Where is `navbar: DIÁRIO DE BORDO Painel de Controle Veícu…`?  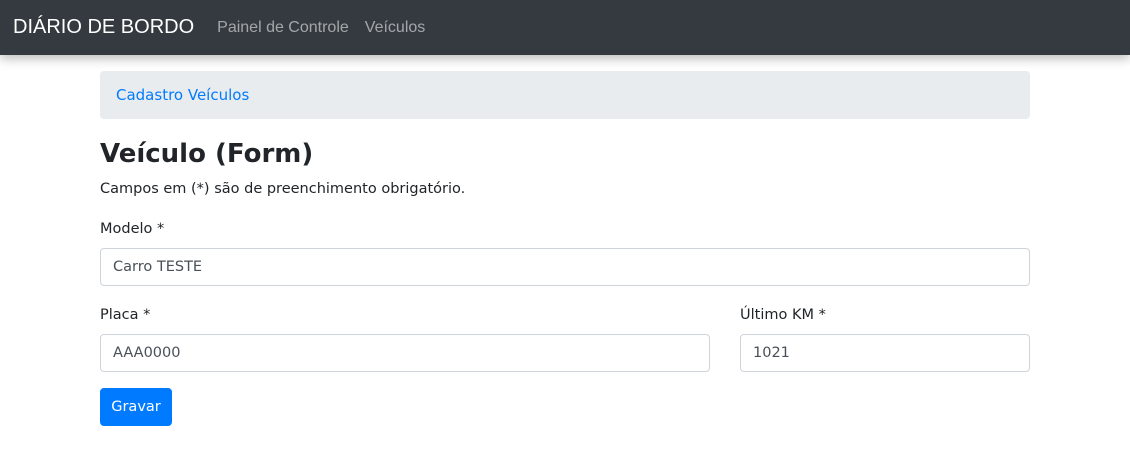
navbar: DIÁRIO DE BORDO Painel de Controle Veícu… is located at coordinates (565, 27).